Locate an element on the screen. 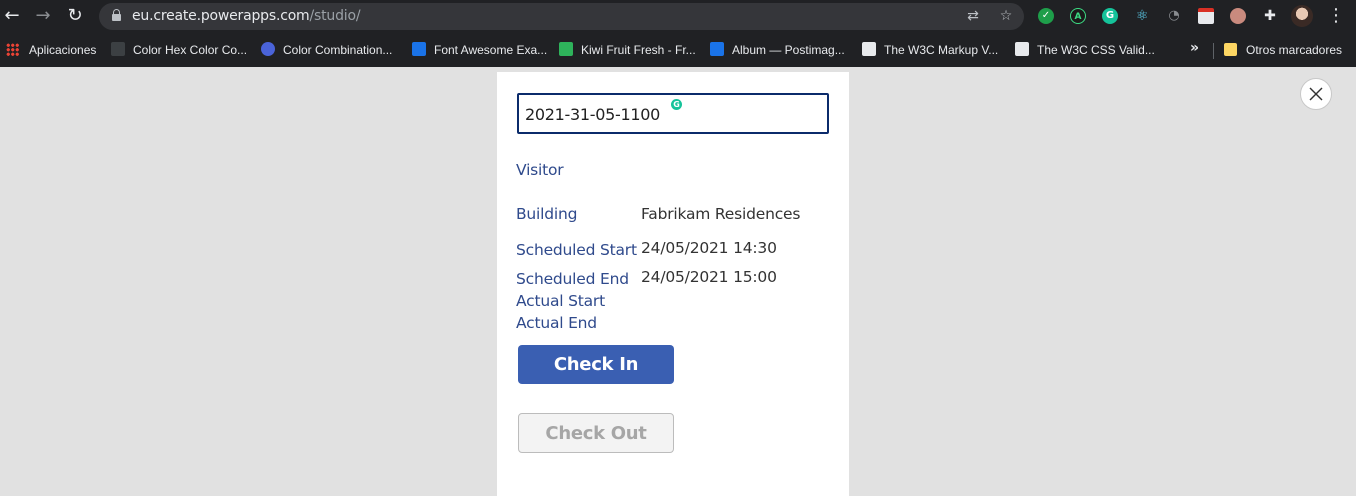 The image size is (1356, 496). translate-icon: ⇄ is located at coordinates (973, 16).